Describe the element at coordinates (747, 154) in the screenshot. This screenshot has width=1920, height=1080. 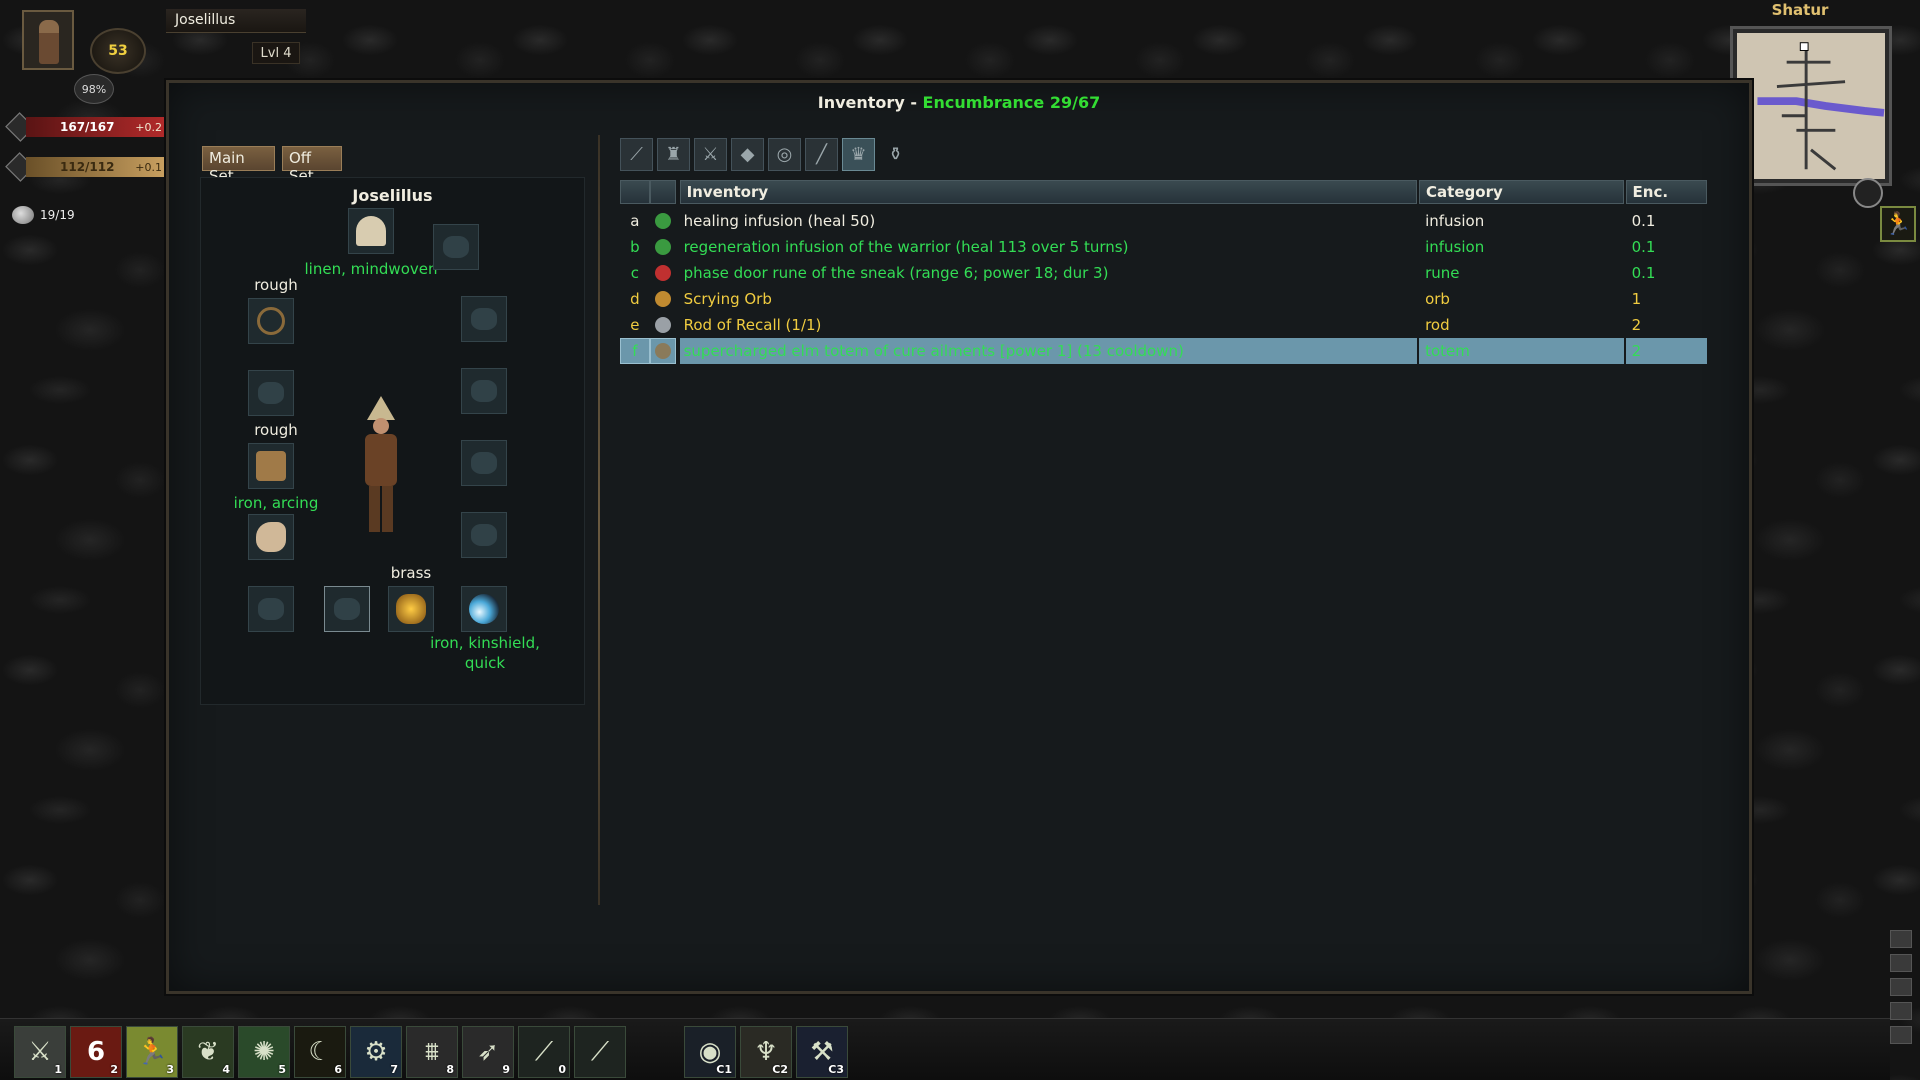
I see `filter-gem-icon: ◆` at that location.